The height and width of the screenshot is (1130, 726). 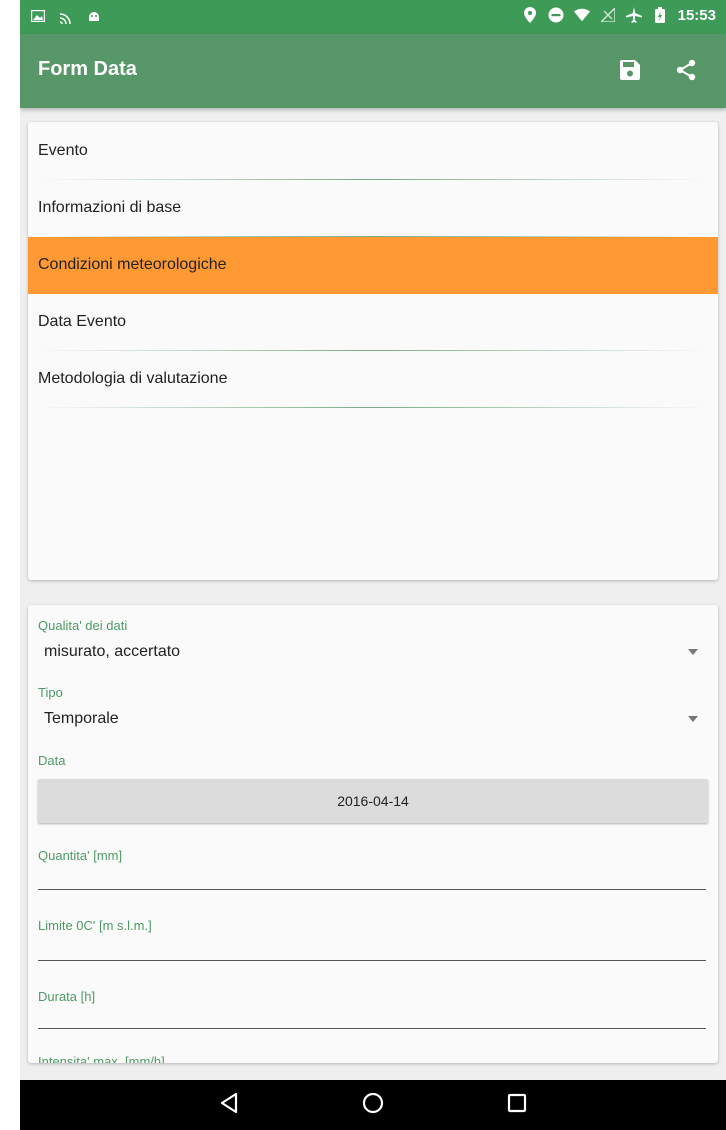 I want to click on qualita-dropdown: misurato, accertato, so click(x=372, y=653).